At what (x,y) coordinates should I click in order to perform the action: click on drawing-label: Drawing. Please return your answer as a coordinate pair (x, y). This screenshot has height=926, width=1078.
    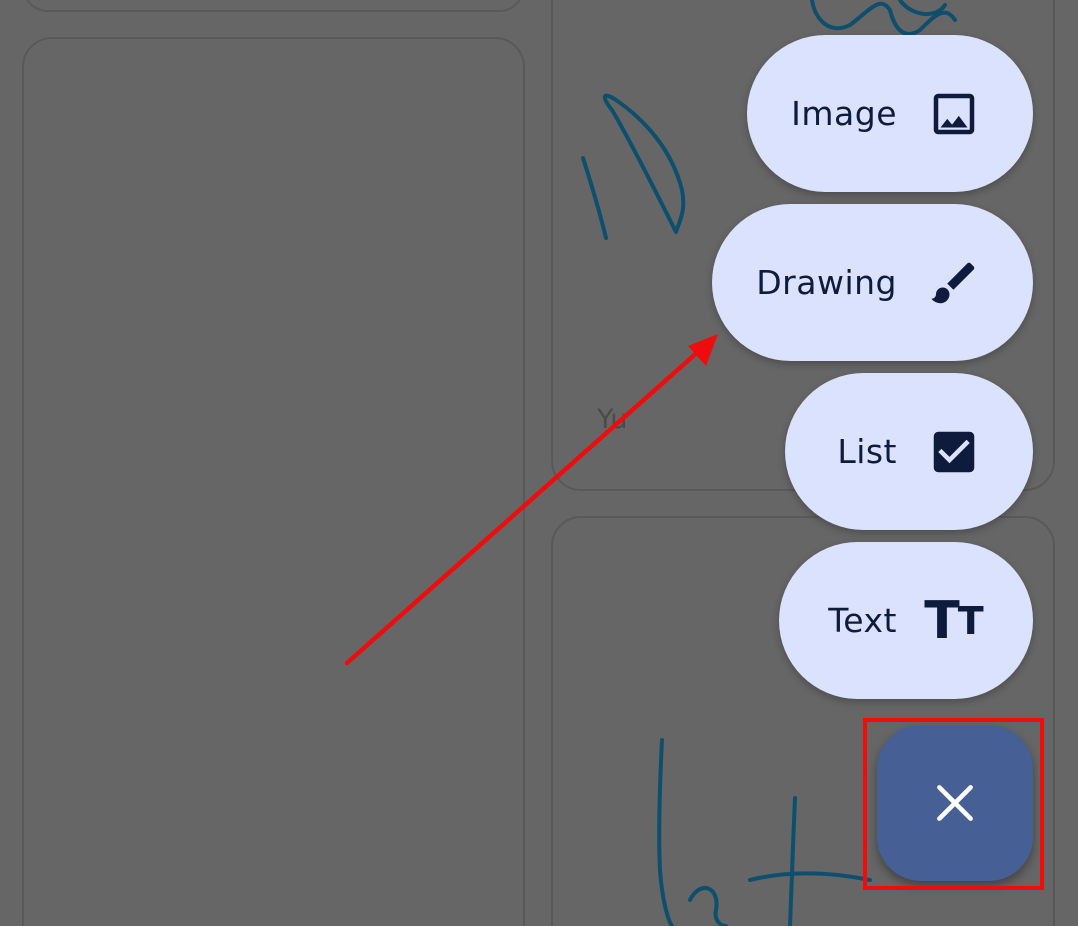
    Looking at the image, I should click on (826, 282).